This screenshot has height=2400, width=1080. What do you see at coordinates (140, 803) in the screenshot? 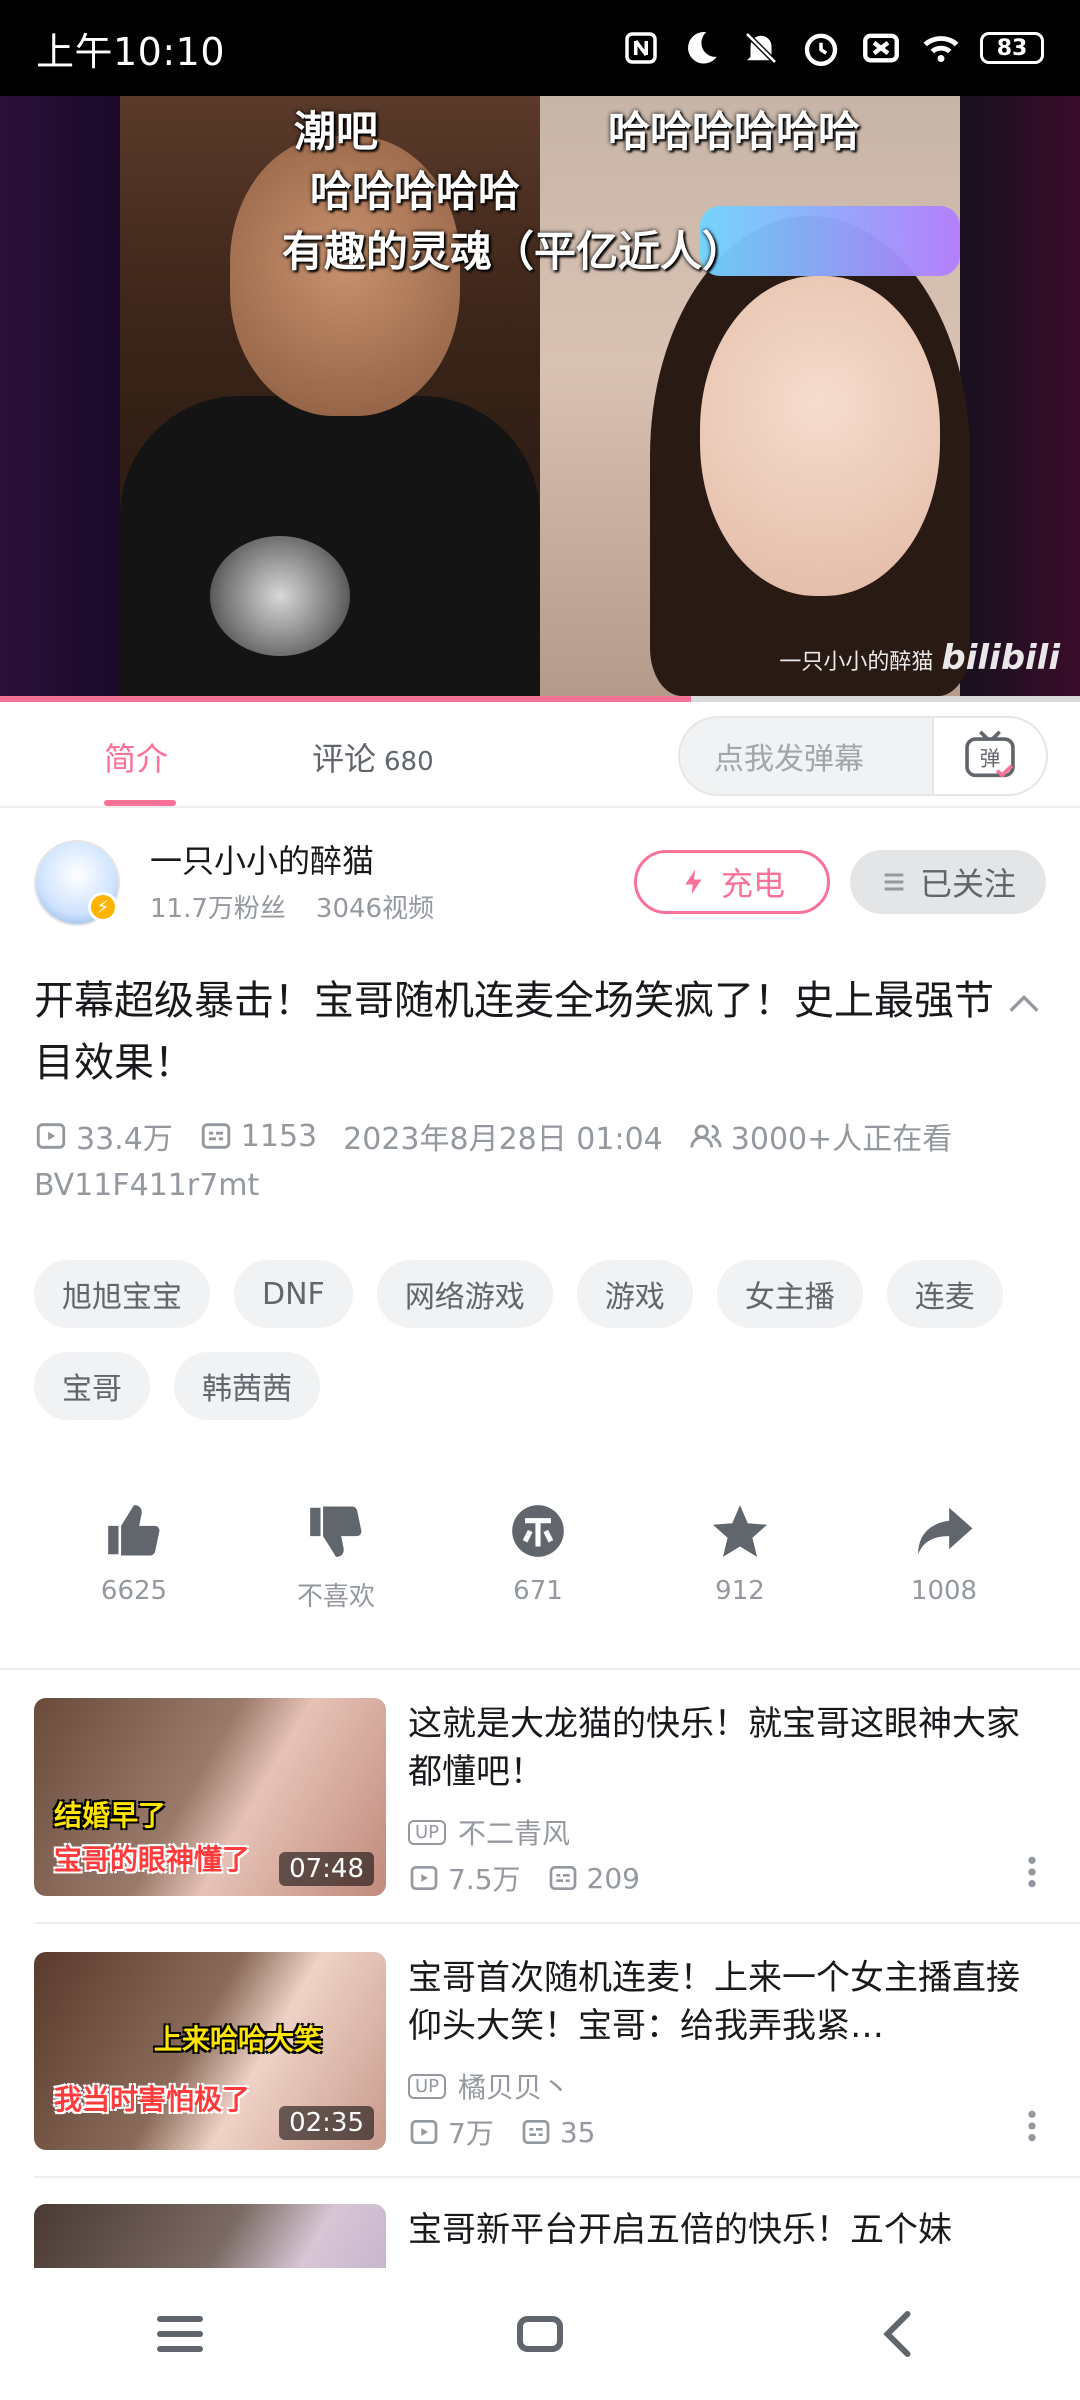
I see `active-tab-indicator` at bounding box center [140, 803].